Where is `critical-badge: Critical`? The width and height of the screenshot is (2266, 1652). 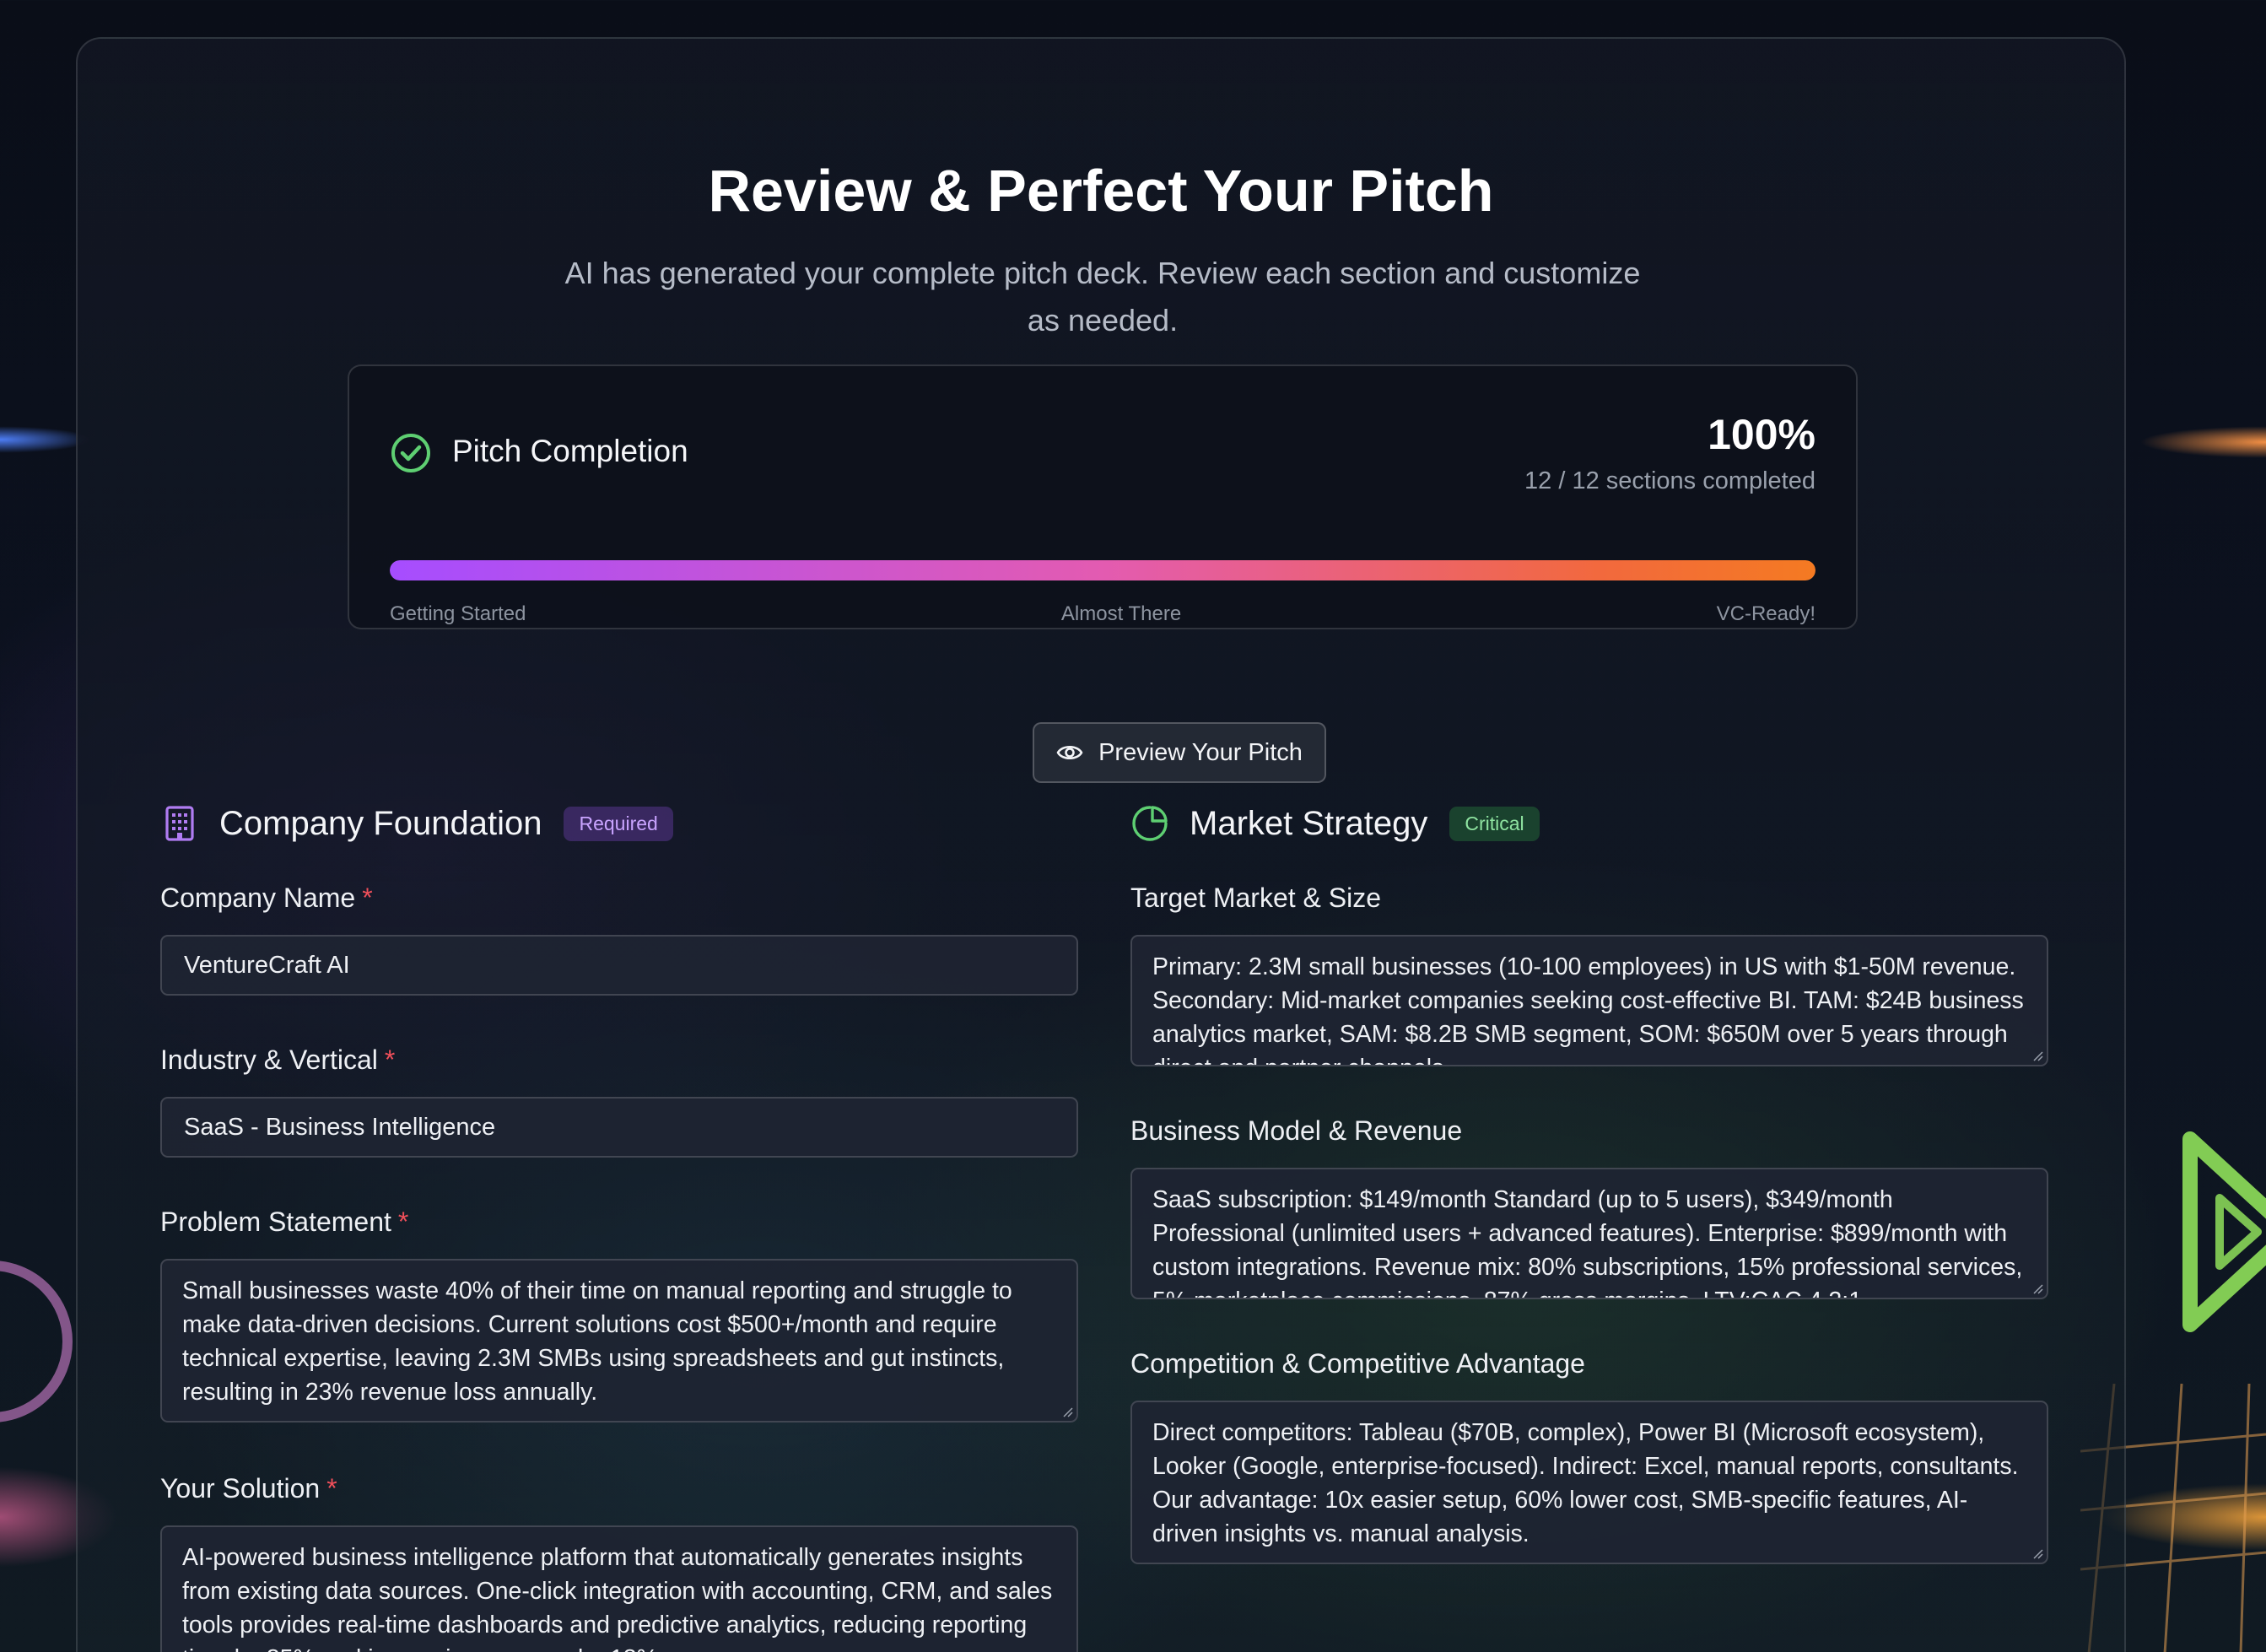 critical-badge: Critical is located at coordinates (1494, 823).